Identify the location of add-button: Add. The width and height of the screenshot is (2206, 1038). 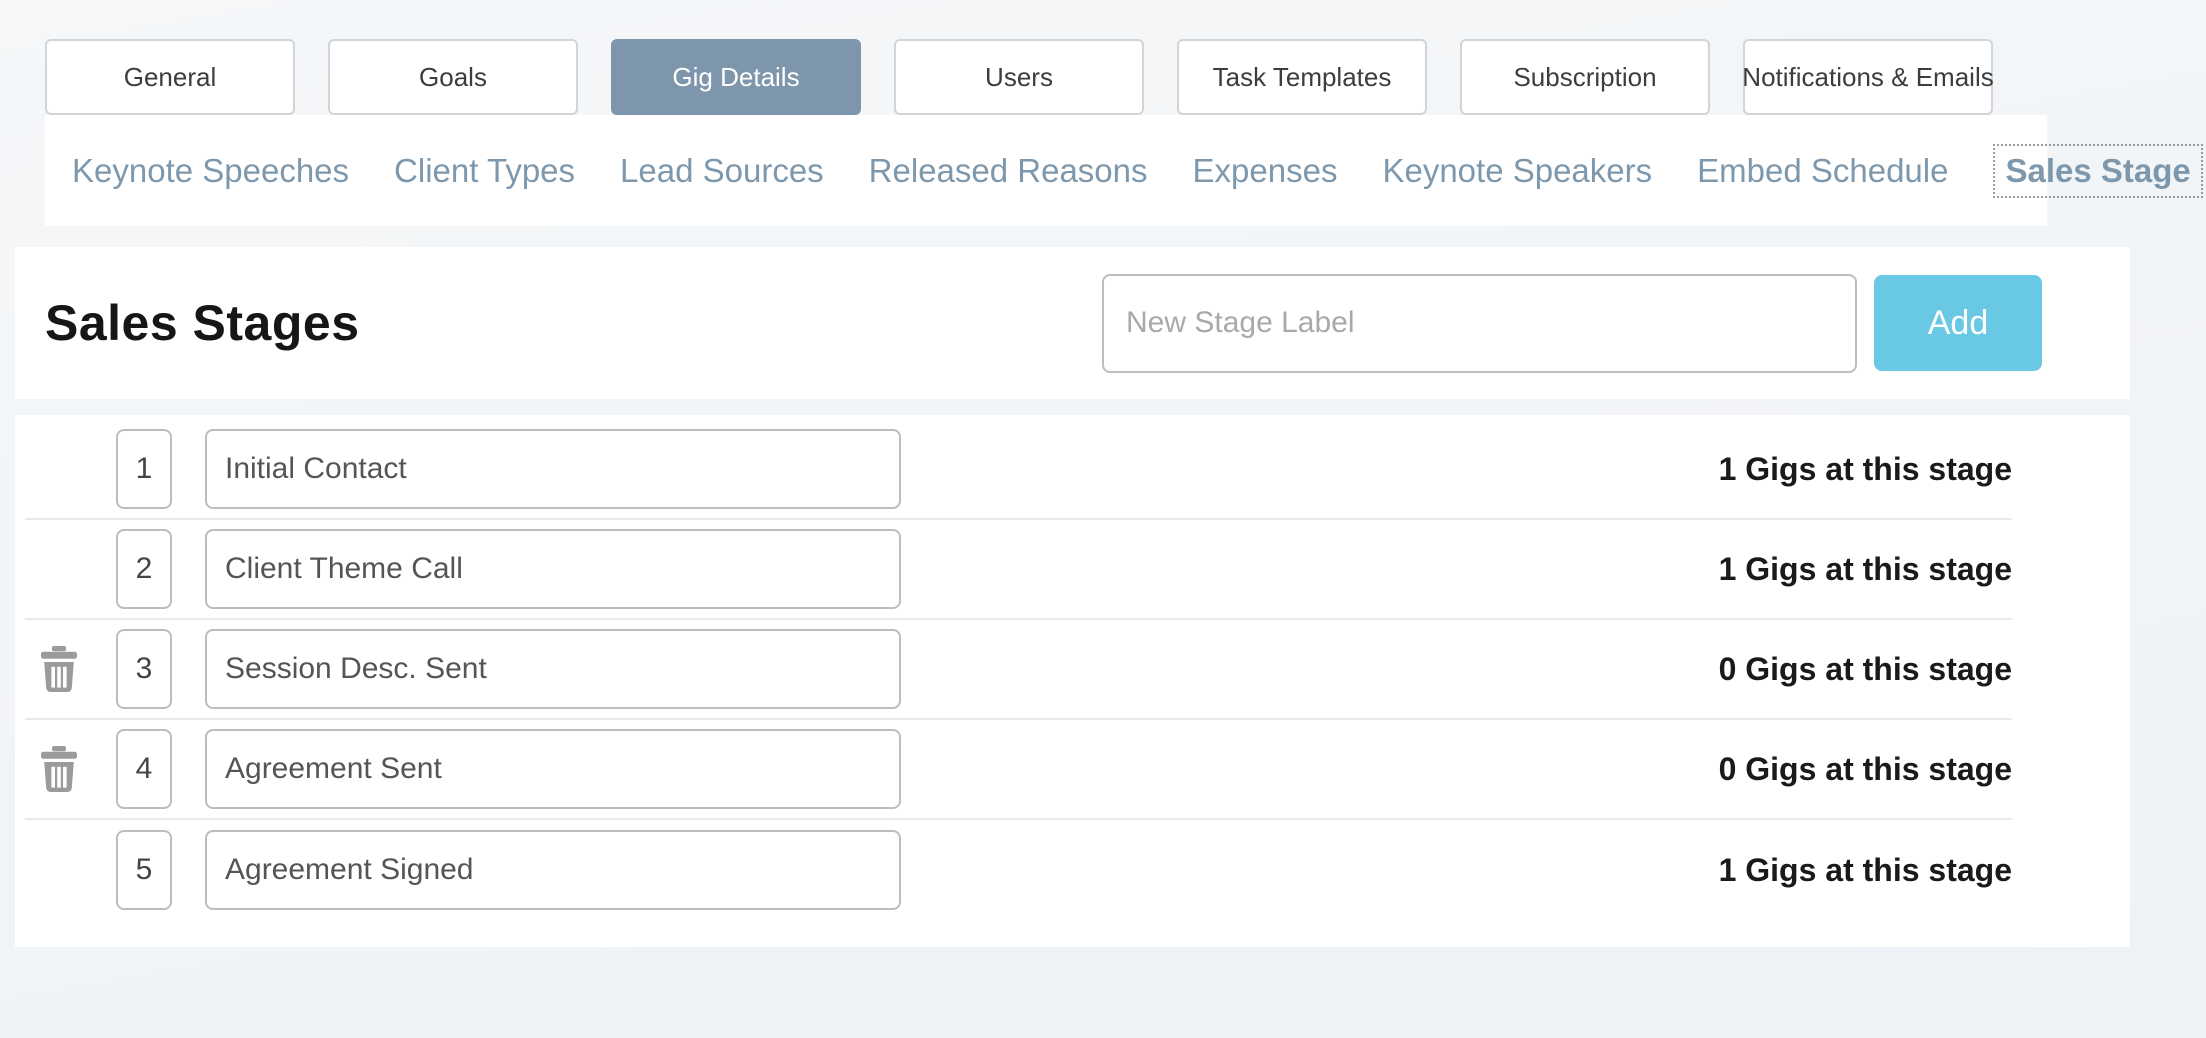
(1958, 323).